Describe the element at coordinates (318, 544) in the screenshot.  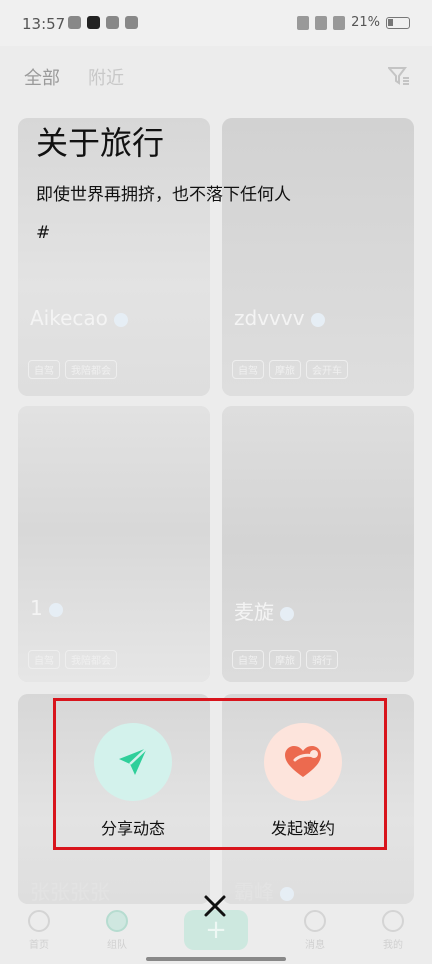
I see `user-card: 麦旋 自驾 摩旅 骑行` at that location.